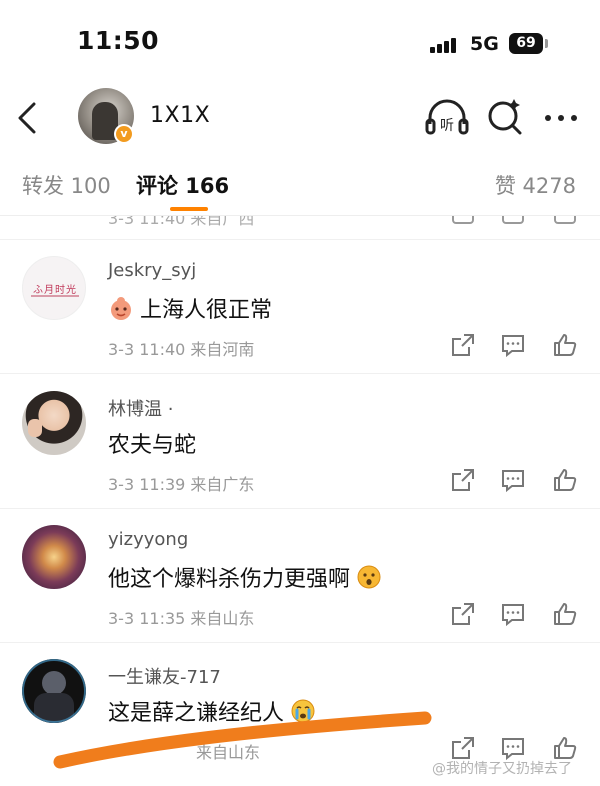 The image size is (600, 786). I want to click on verified-badge-icon: v, so click(124, 134).